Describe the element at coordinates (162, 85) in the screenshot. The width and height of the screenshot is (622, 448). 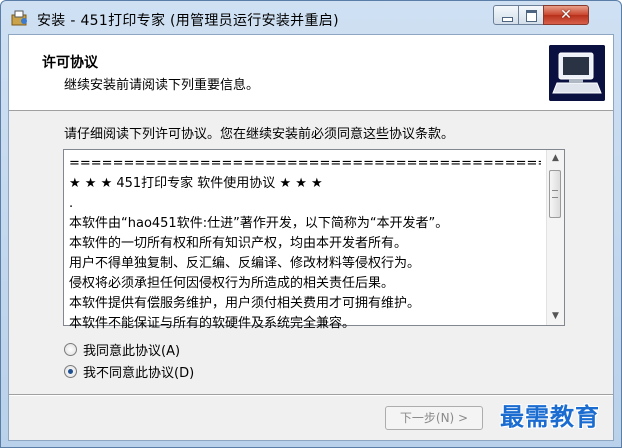
I see `page-subtitle: 继续安装前请阅读下列重要信息。` at that location.